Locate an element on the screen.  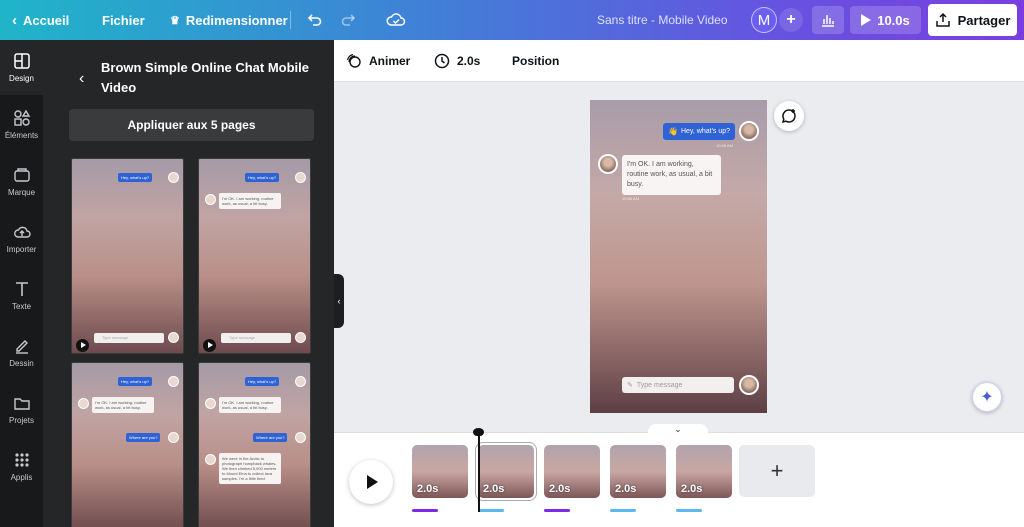
draw-icon is located at coordinates (21, 347).